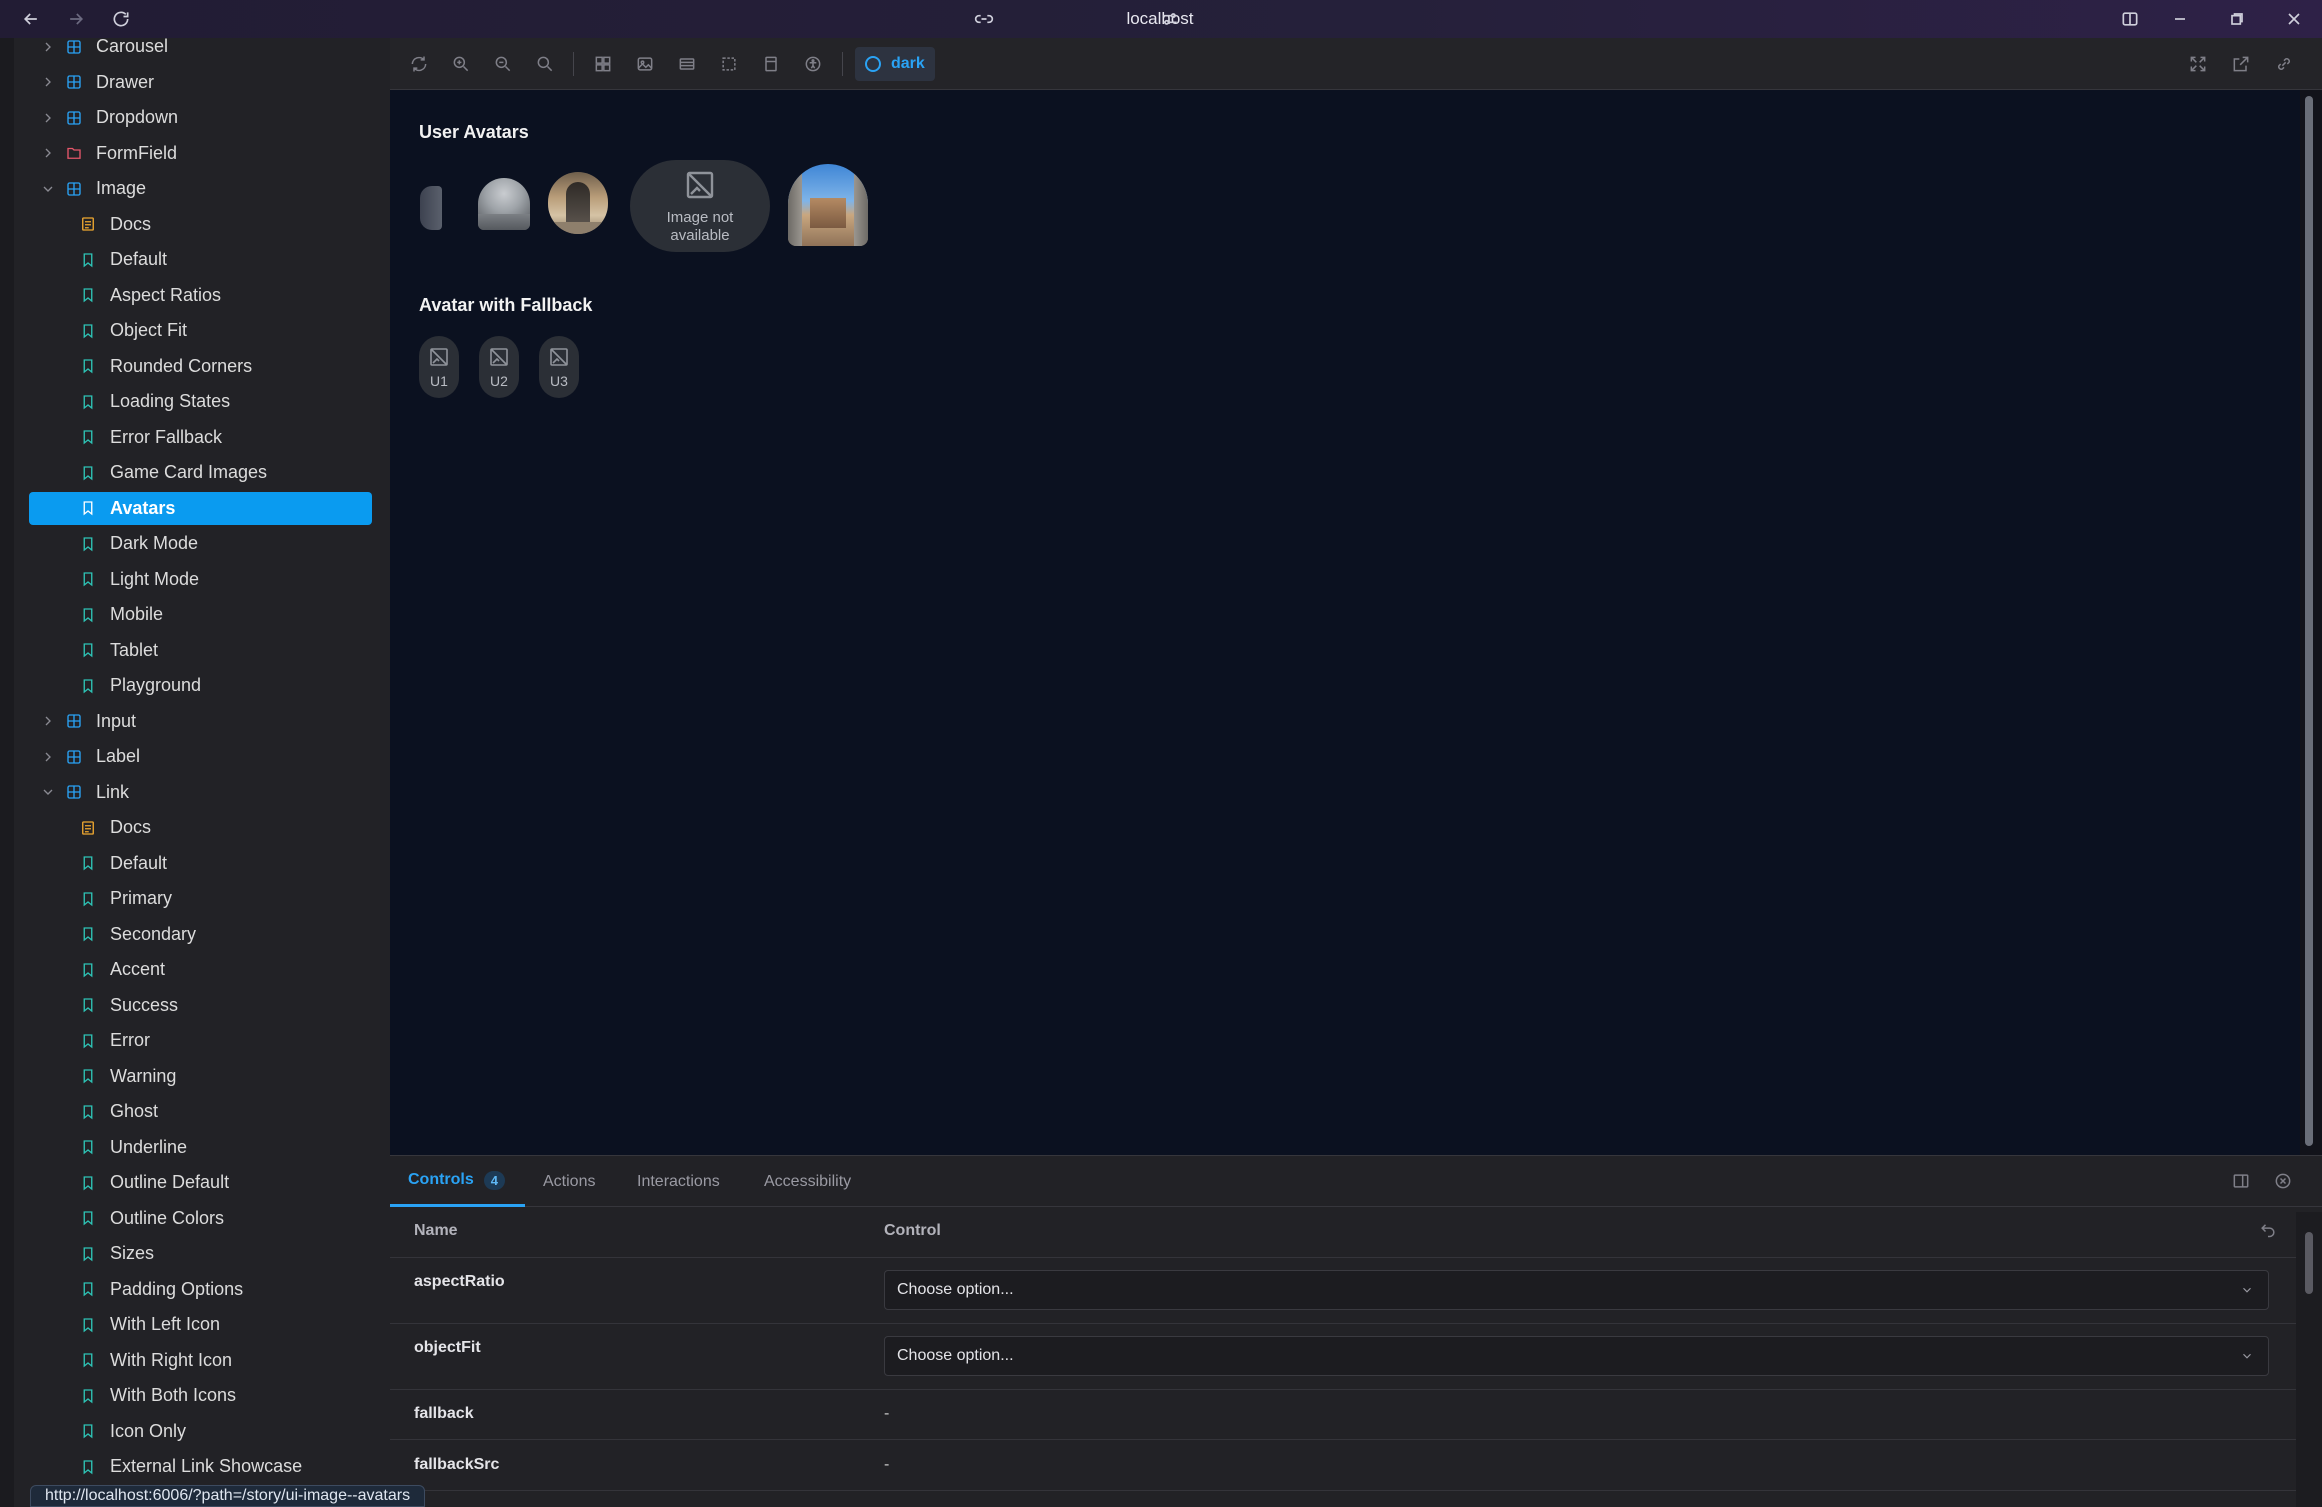 This screenshot has height=1507, width=2322. I want to click on reset-controls-button, so click(2268, 1229).